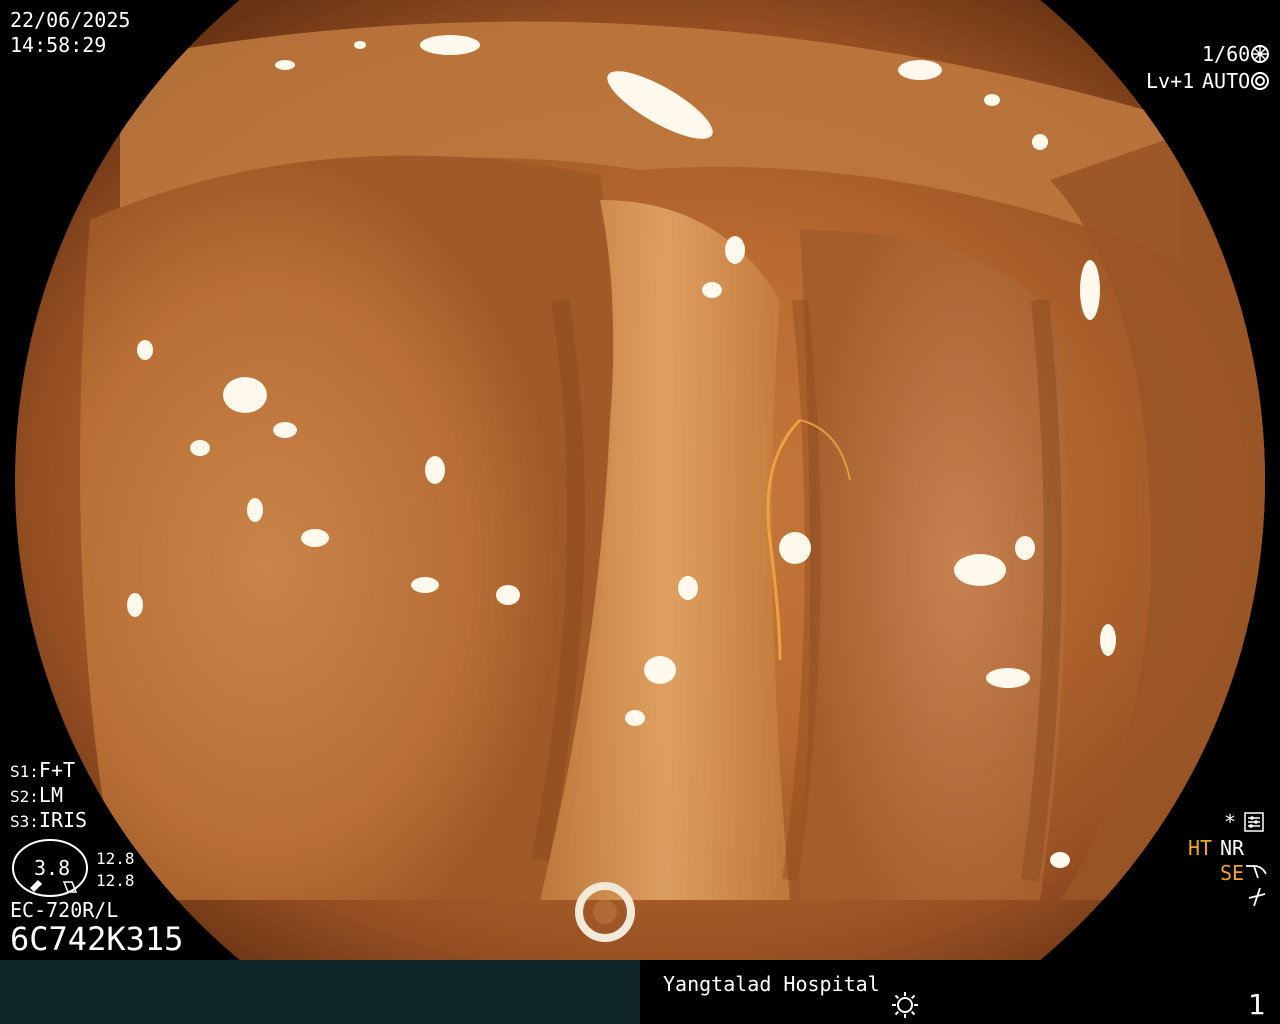 The height and width of the screenshot is (1024, 1280). What do you see at coordinates (1226, 54) in the screenshot?
I see `shutter-text: 1/60` at bounding box center [1226, 54].